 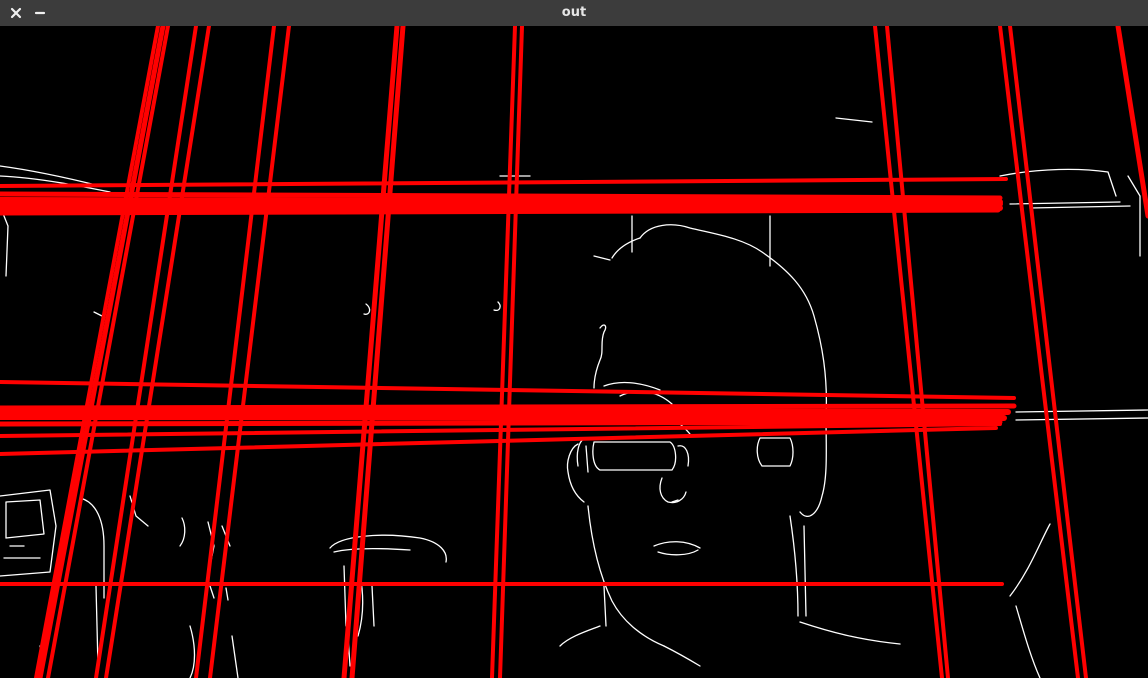 I want to click on minimize-button, so click(x=40, y=13).